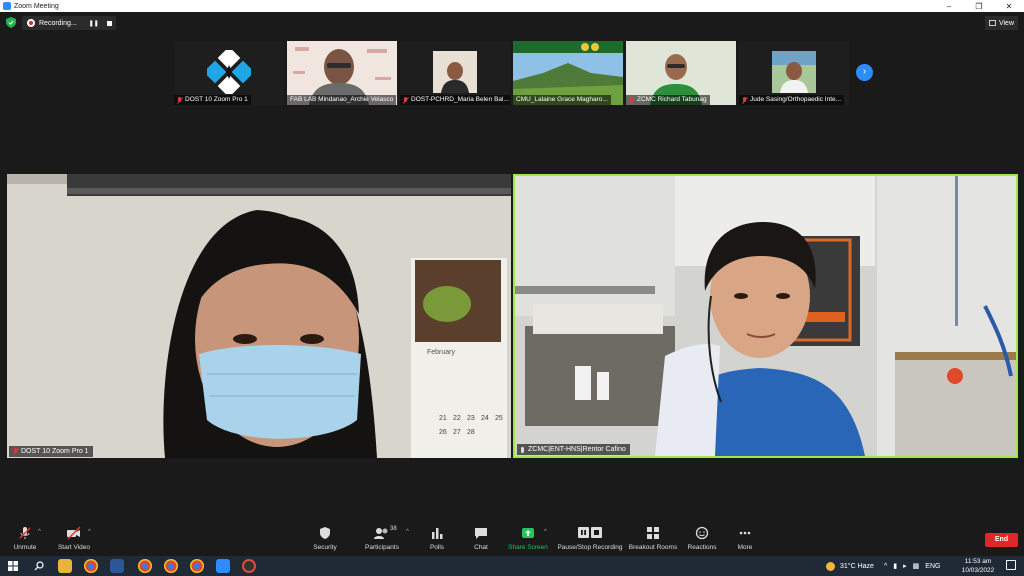  I want to click on restore-icon: ❐, so click(979, 6).